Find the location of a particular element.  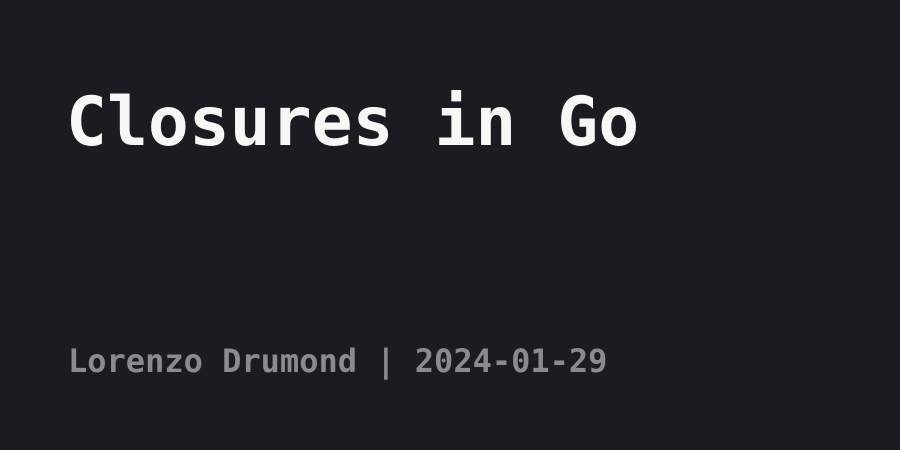

post-meta: Lorenzo Drumond | 2024-01-29 is located at coordinates (338, 361).